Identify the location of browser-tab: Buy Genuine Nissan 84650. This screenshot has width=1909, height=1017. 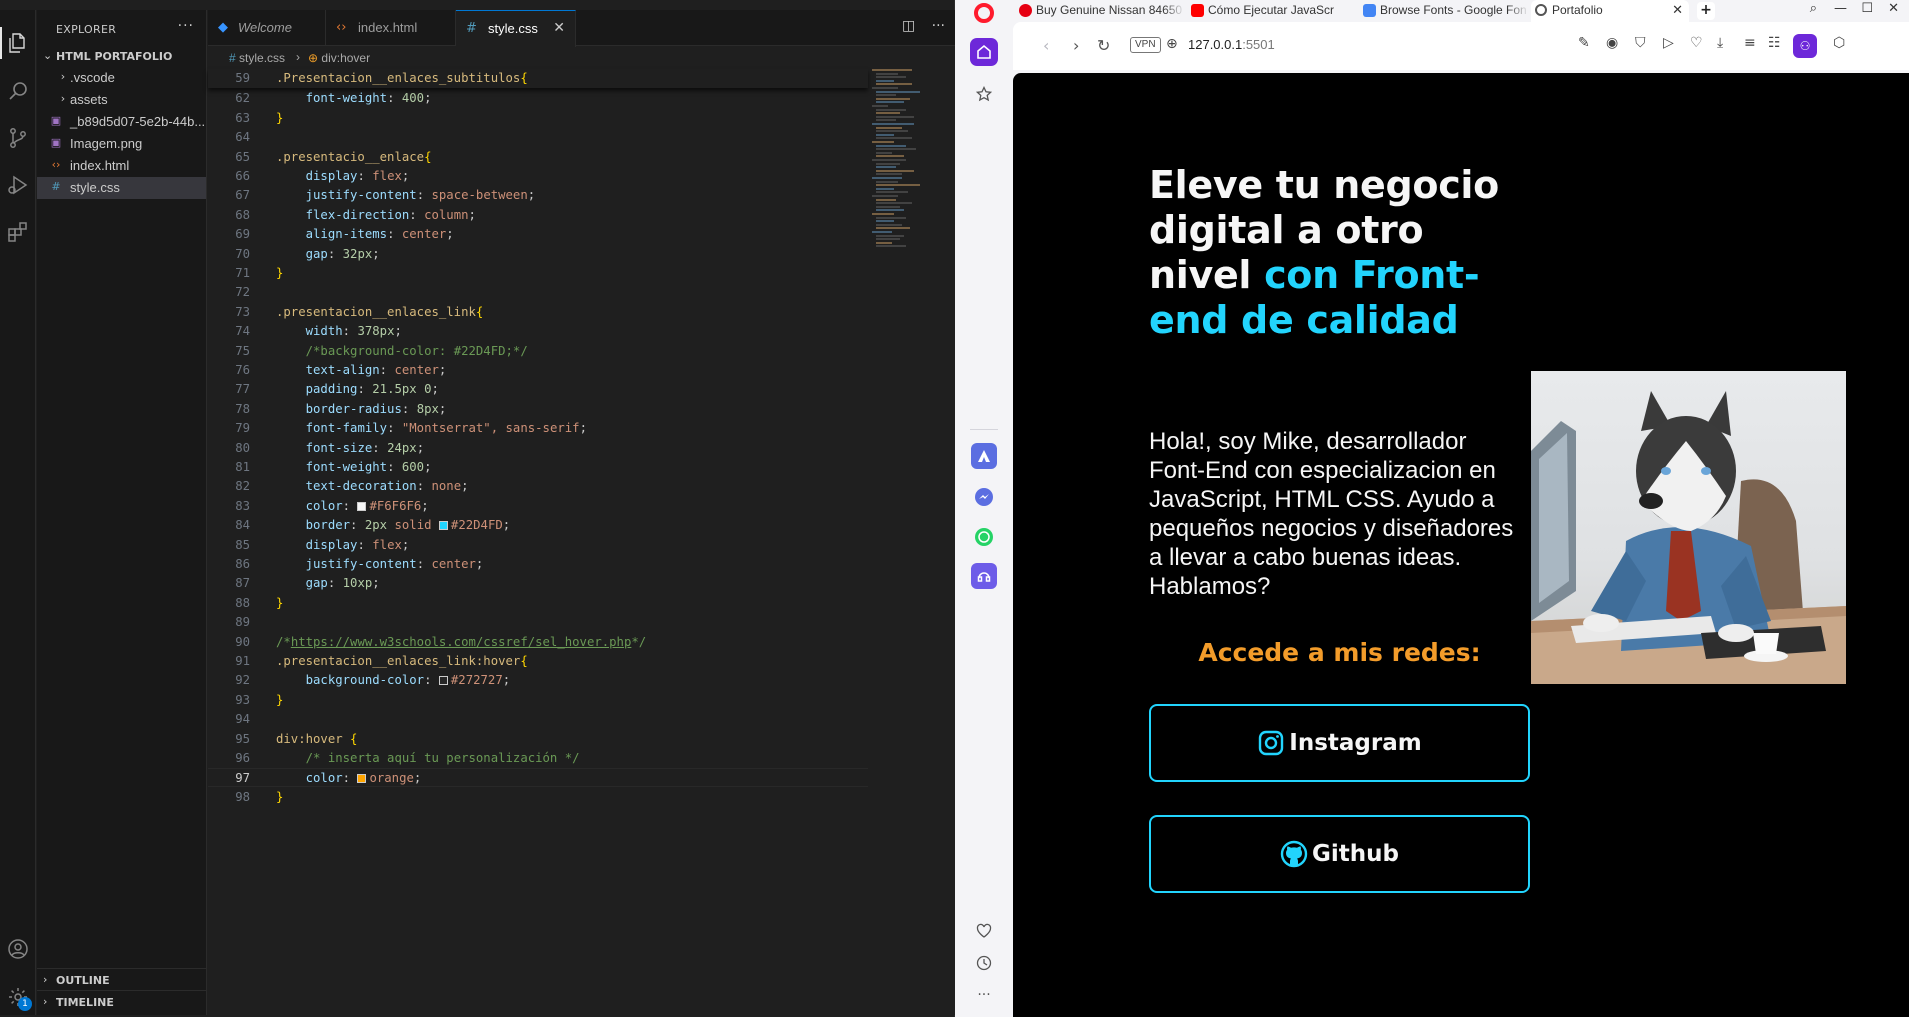
(1100, 11).